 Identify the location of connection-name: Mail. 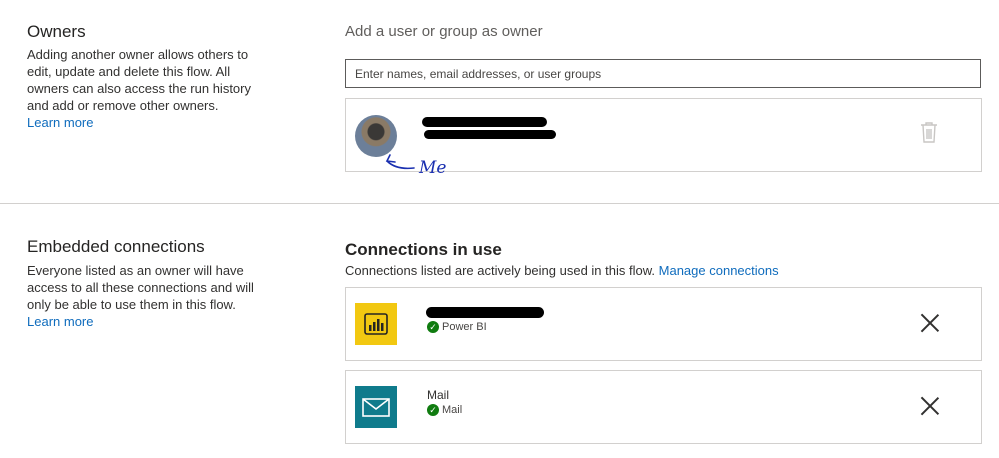
(438, 395).